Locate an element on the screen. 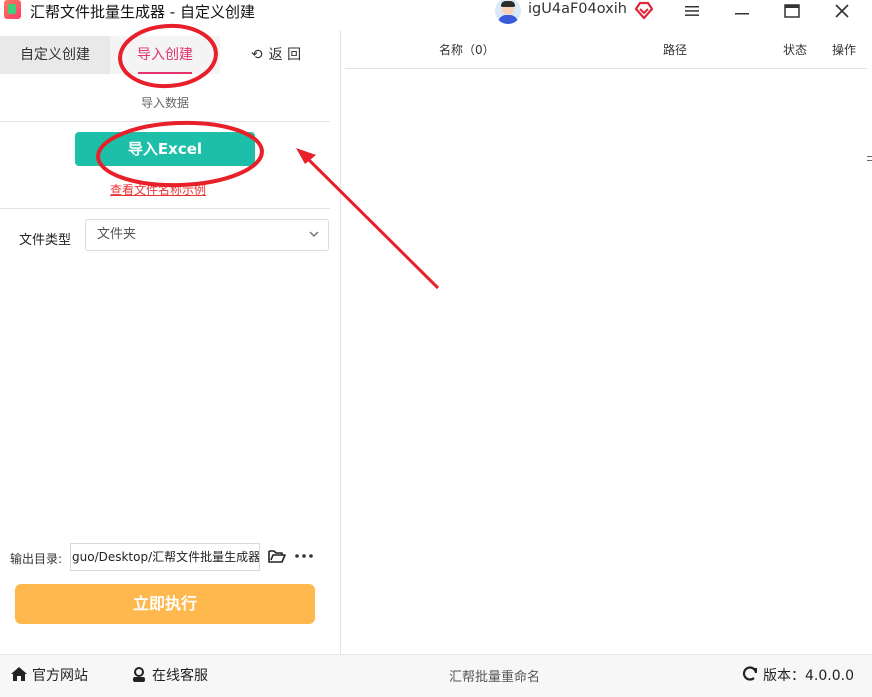 Image resolution: width=872 pixels, height=697 pixels. online-support-label: 在线客服 is located at coordinates (180, 676).